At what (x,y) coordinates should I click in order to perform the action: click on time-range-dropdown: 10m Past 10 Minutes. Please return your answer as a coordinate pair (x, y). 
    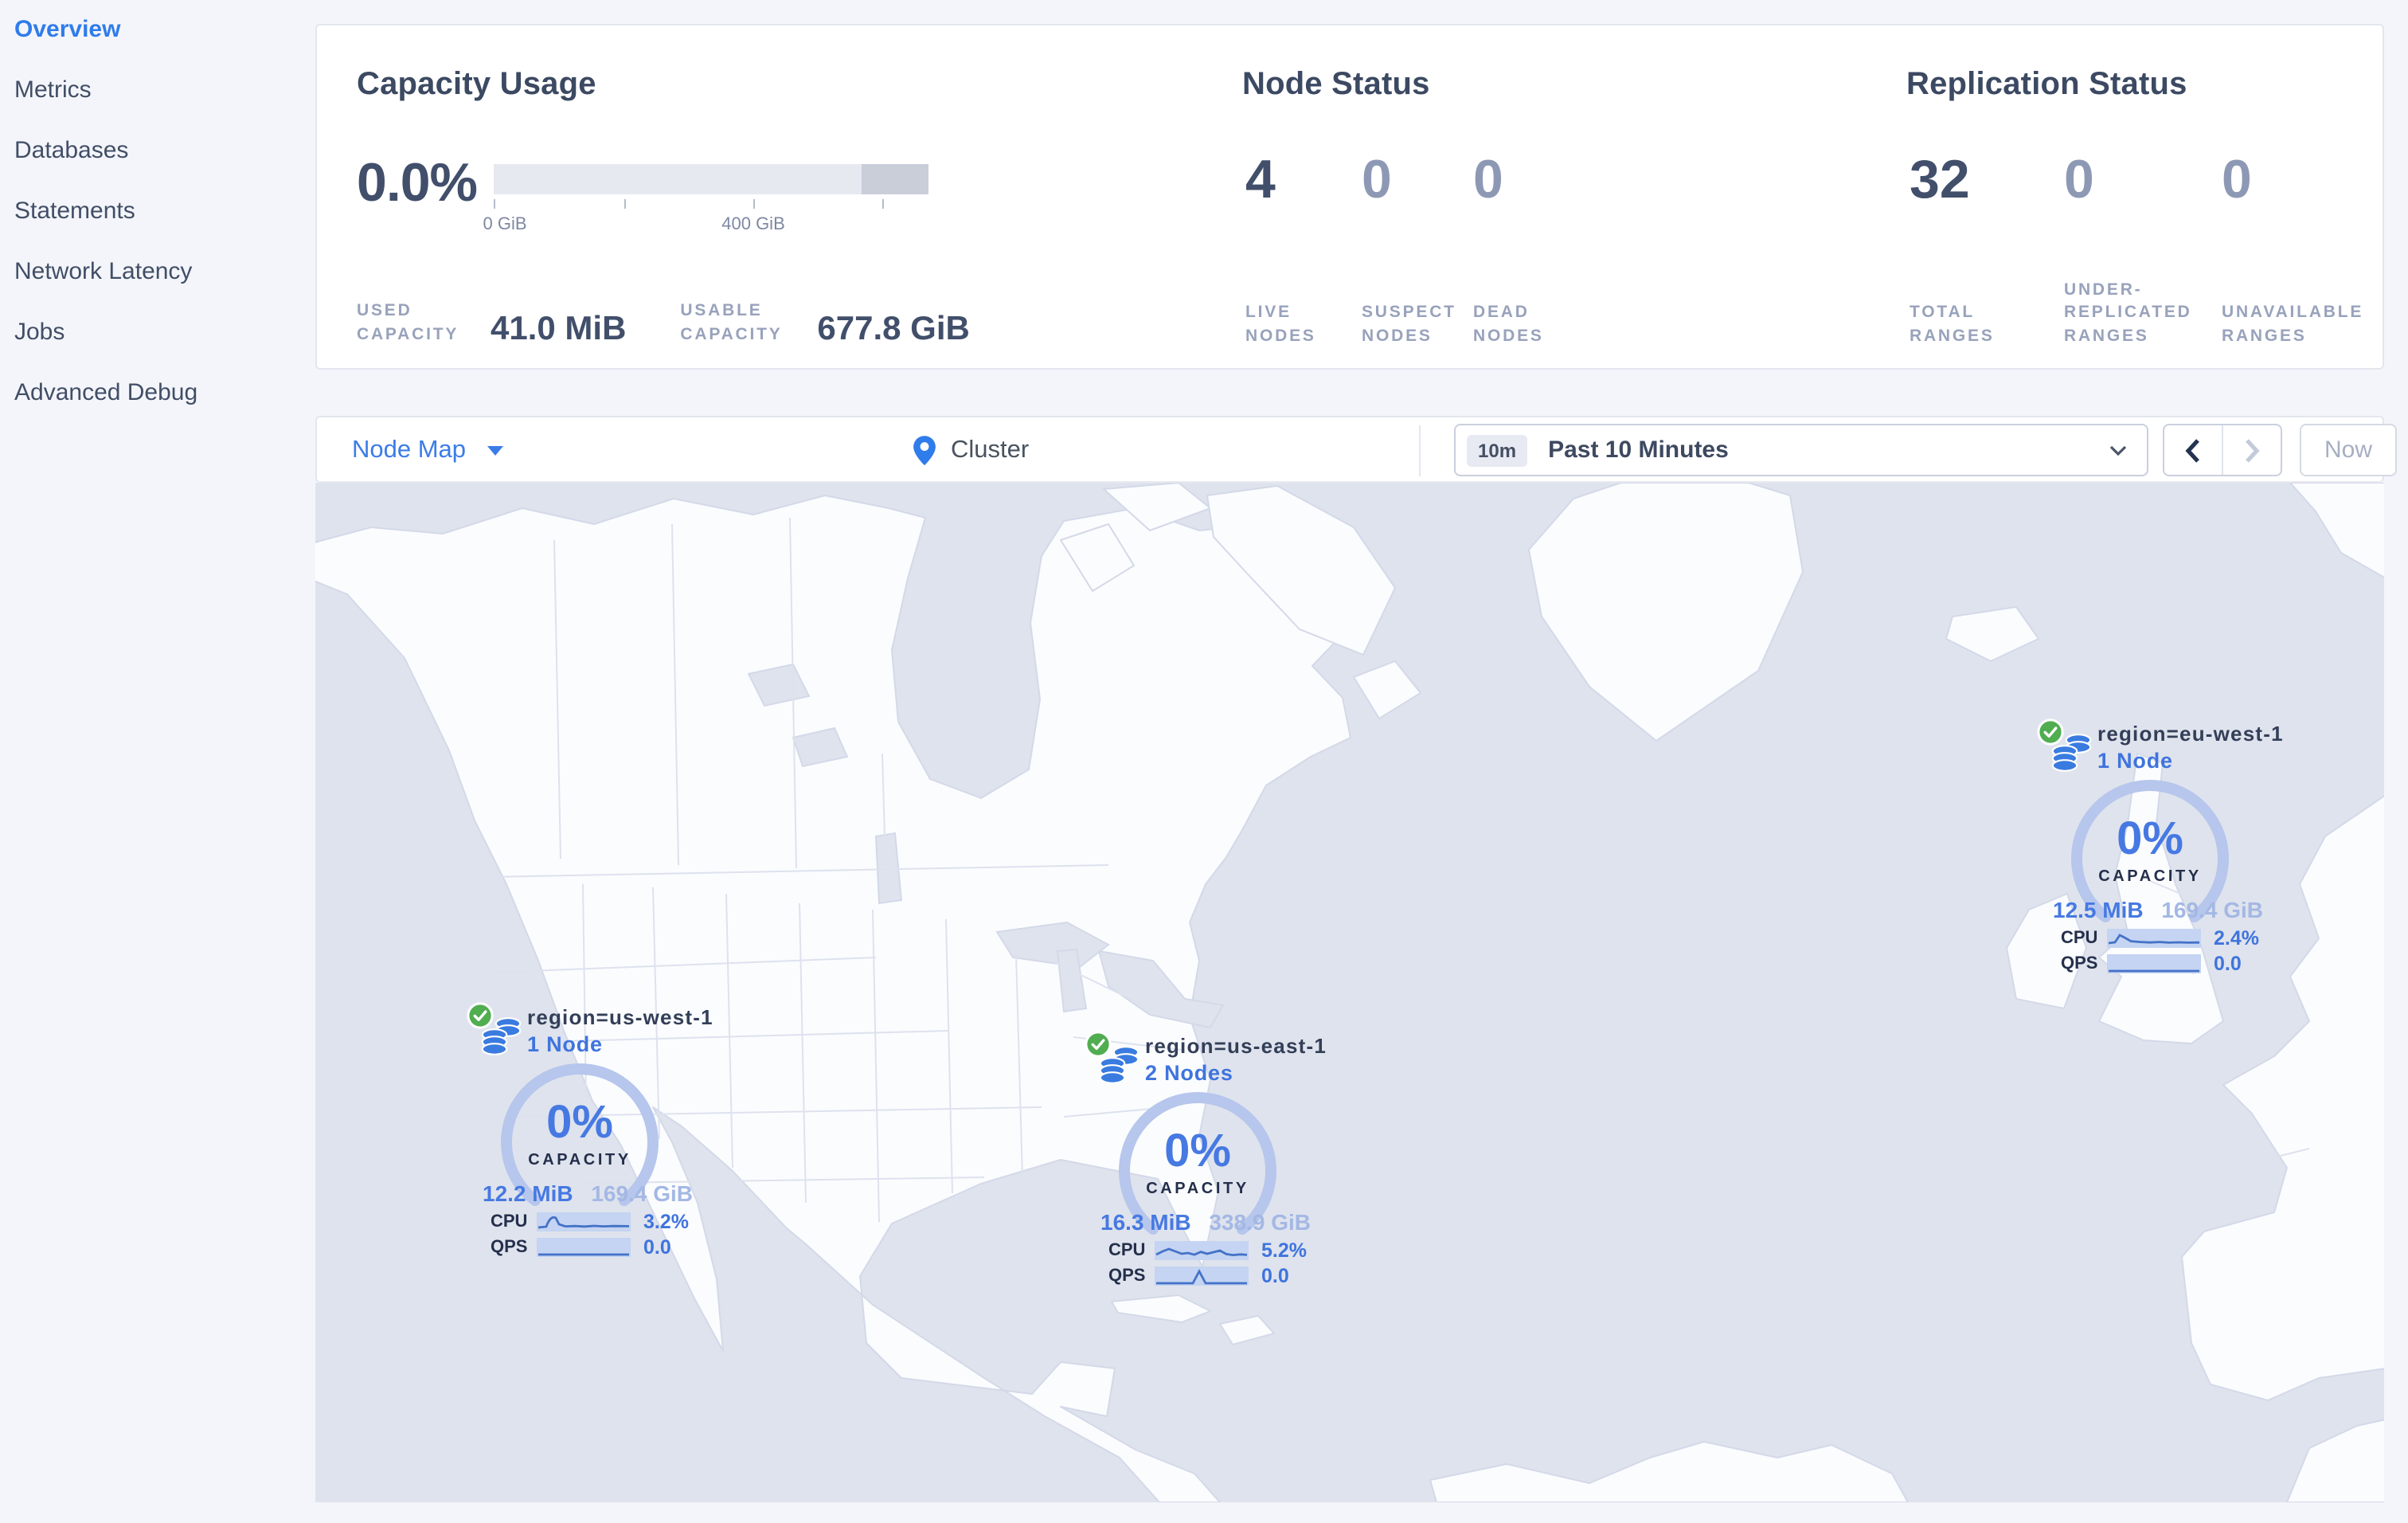
    Looking at the image, I should click on (1801, 450).